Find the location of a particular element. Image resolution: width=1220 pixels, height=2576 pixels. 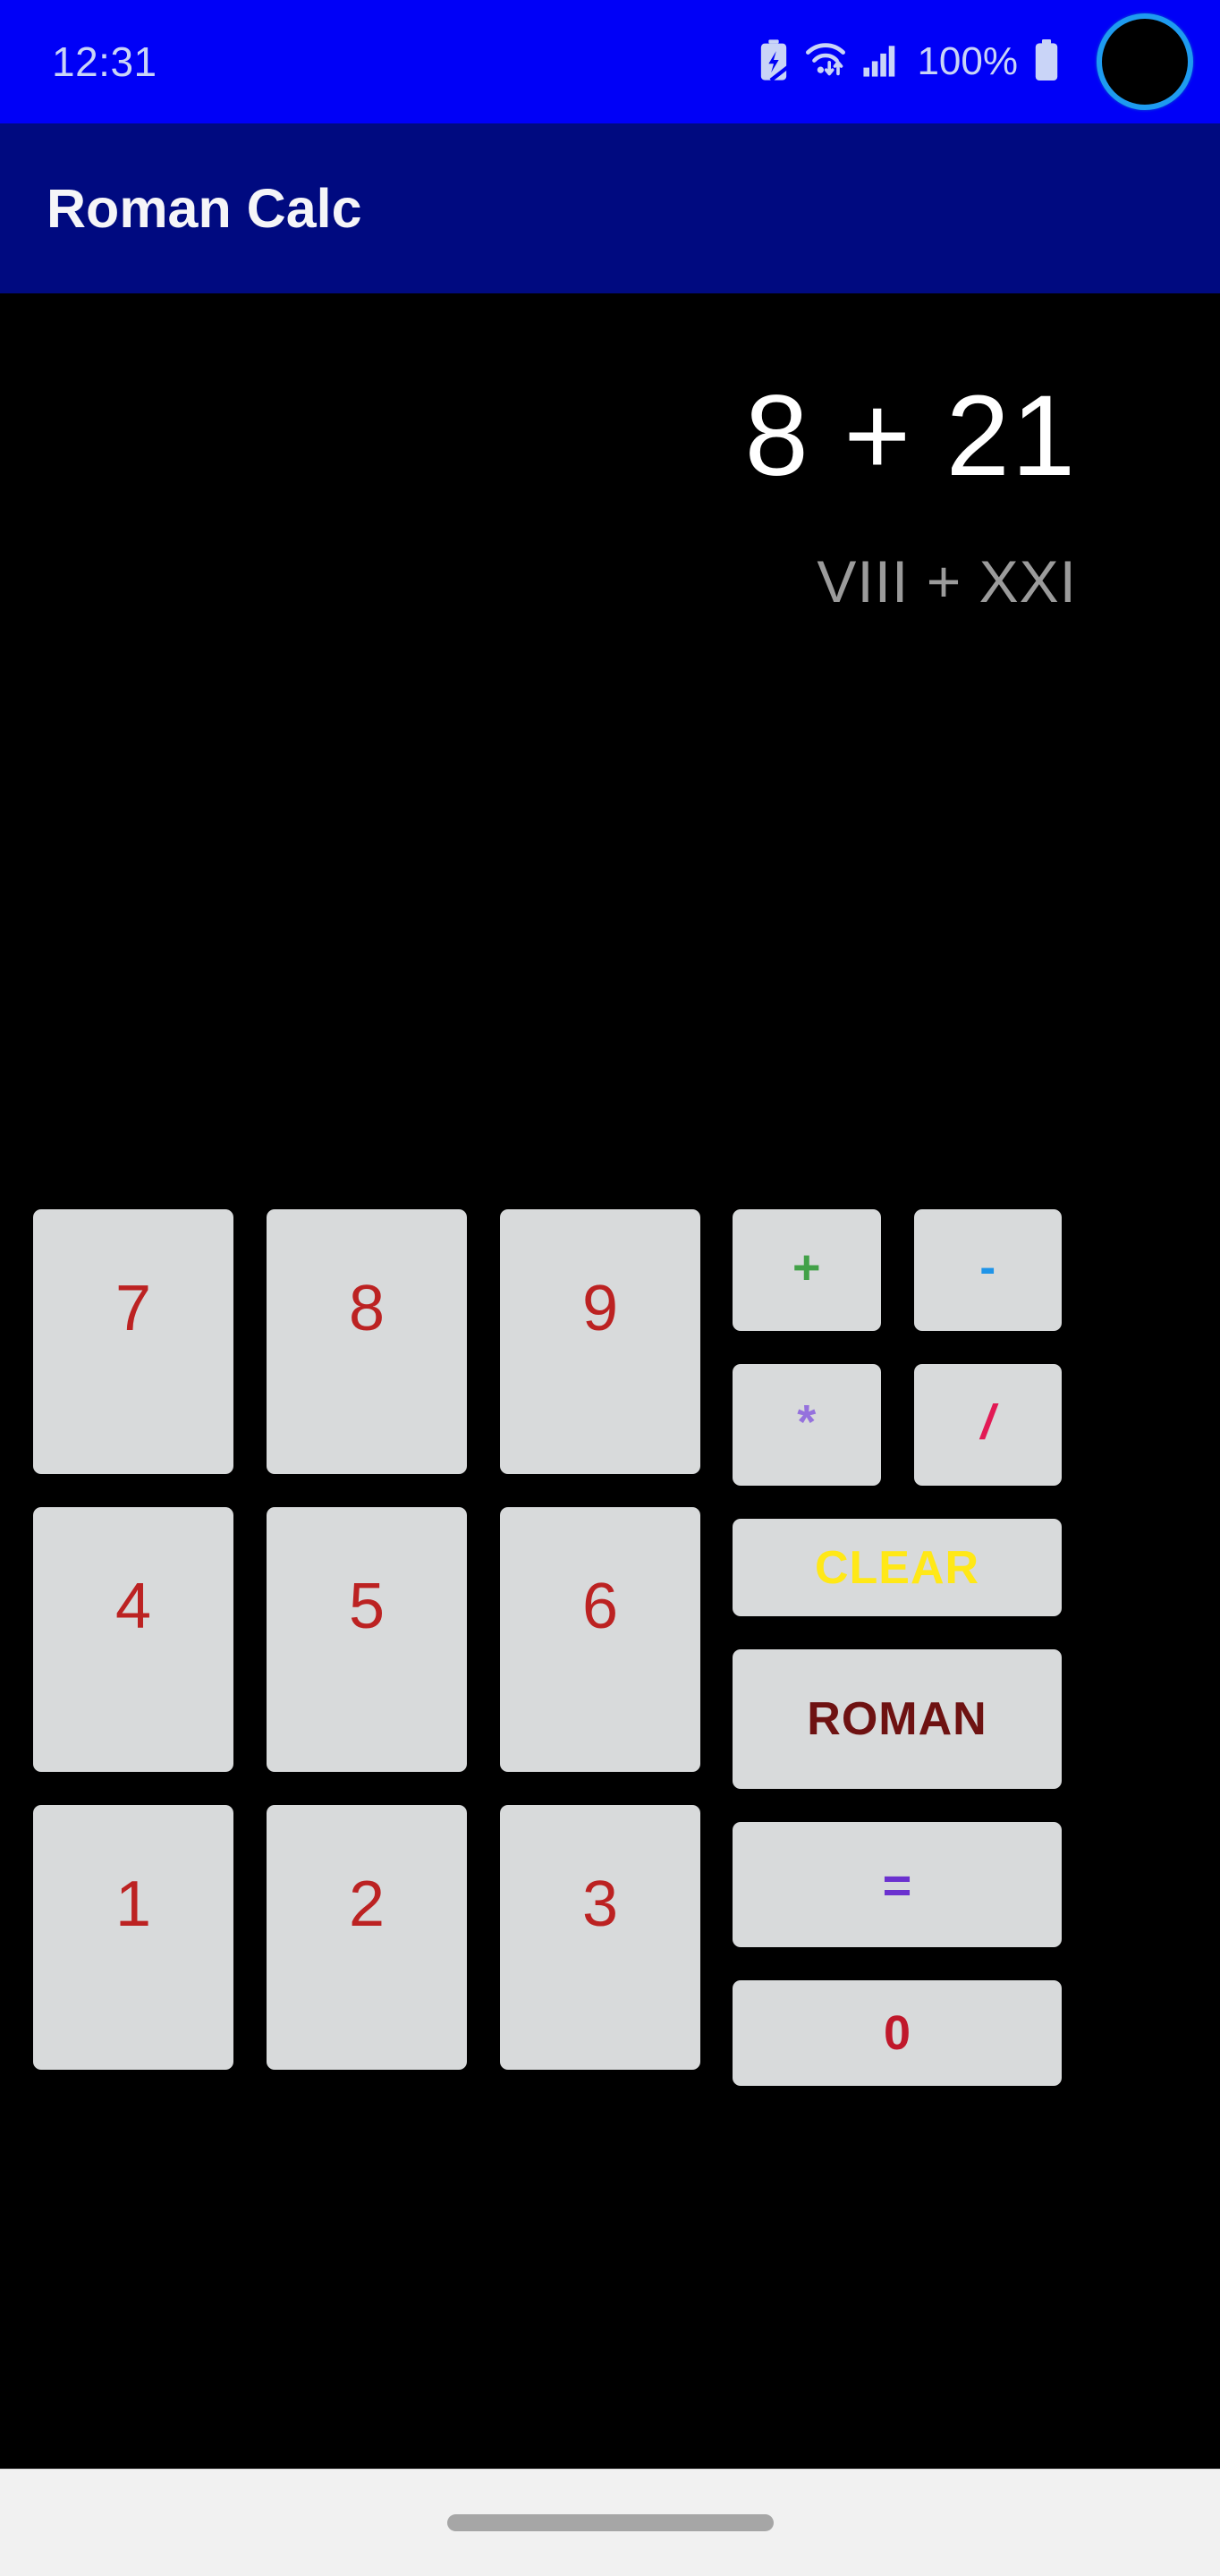

key-plus: + is located at coordinates (807, 1270).